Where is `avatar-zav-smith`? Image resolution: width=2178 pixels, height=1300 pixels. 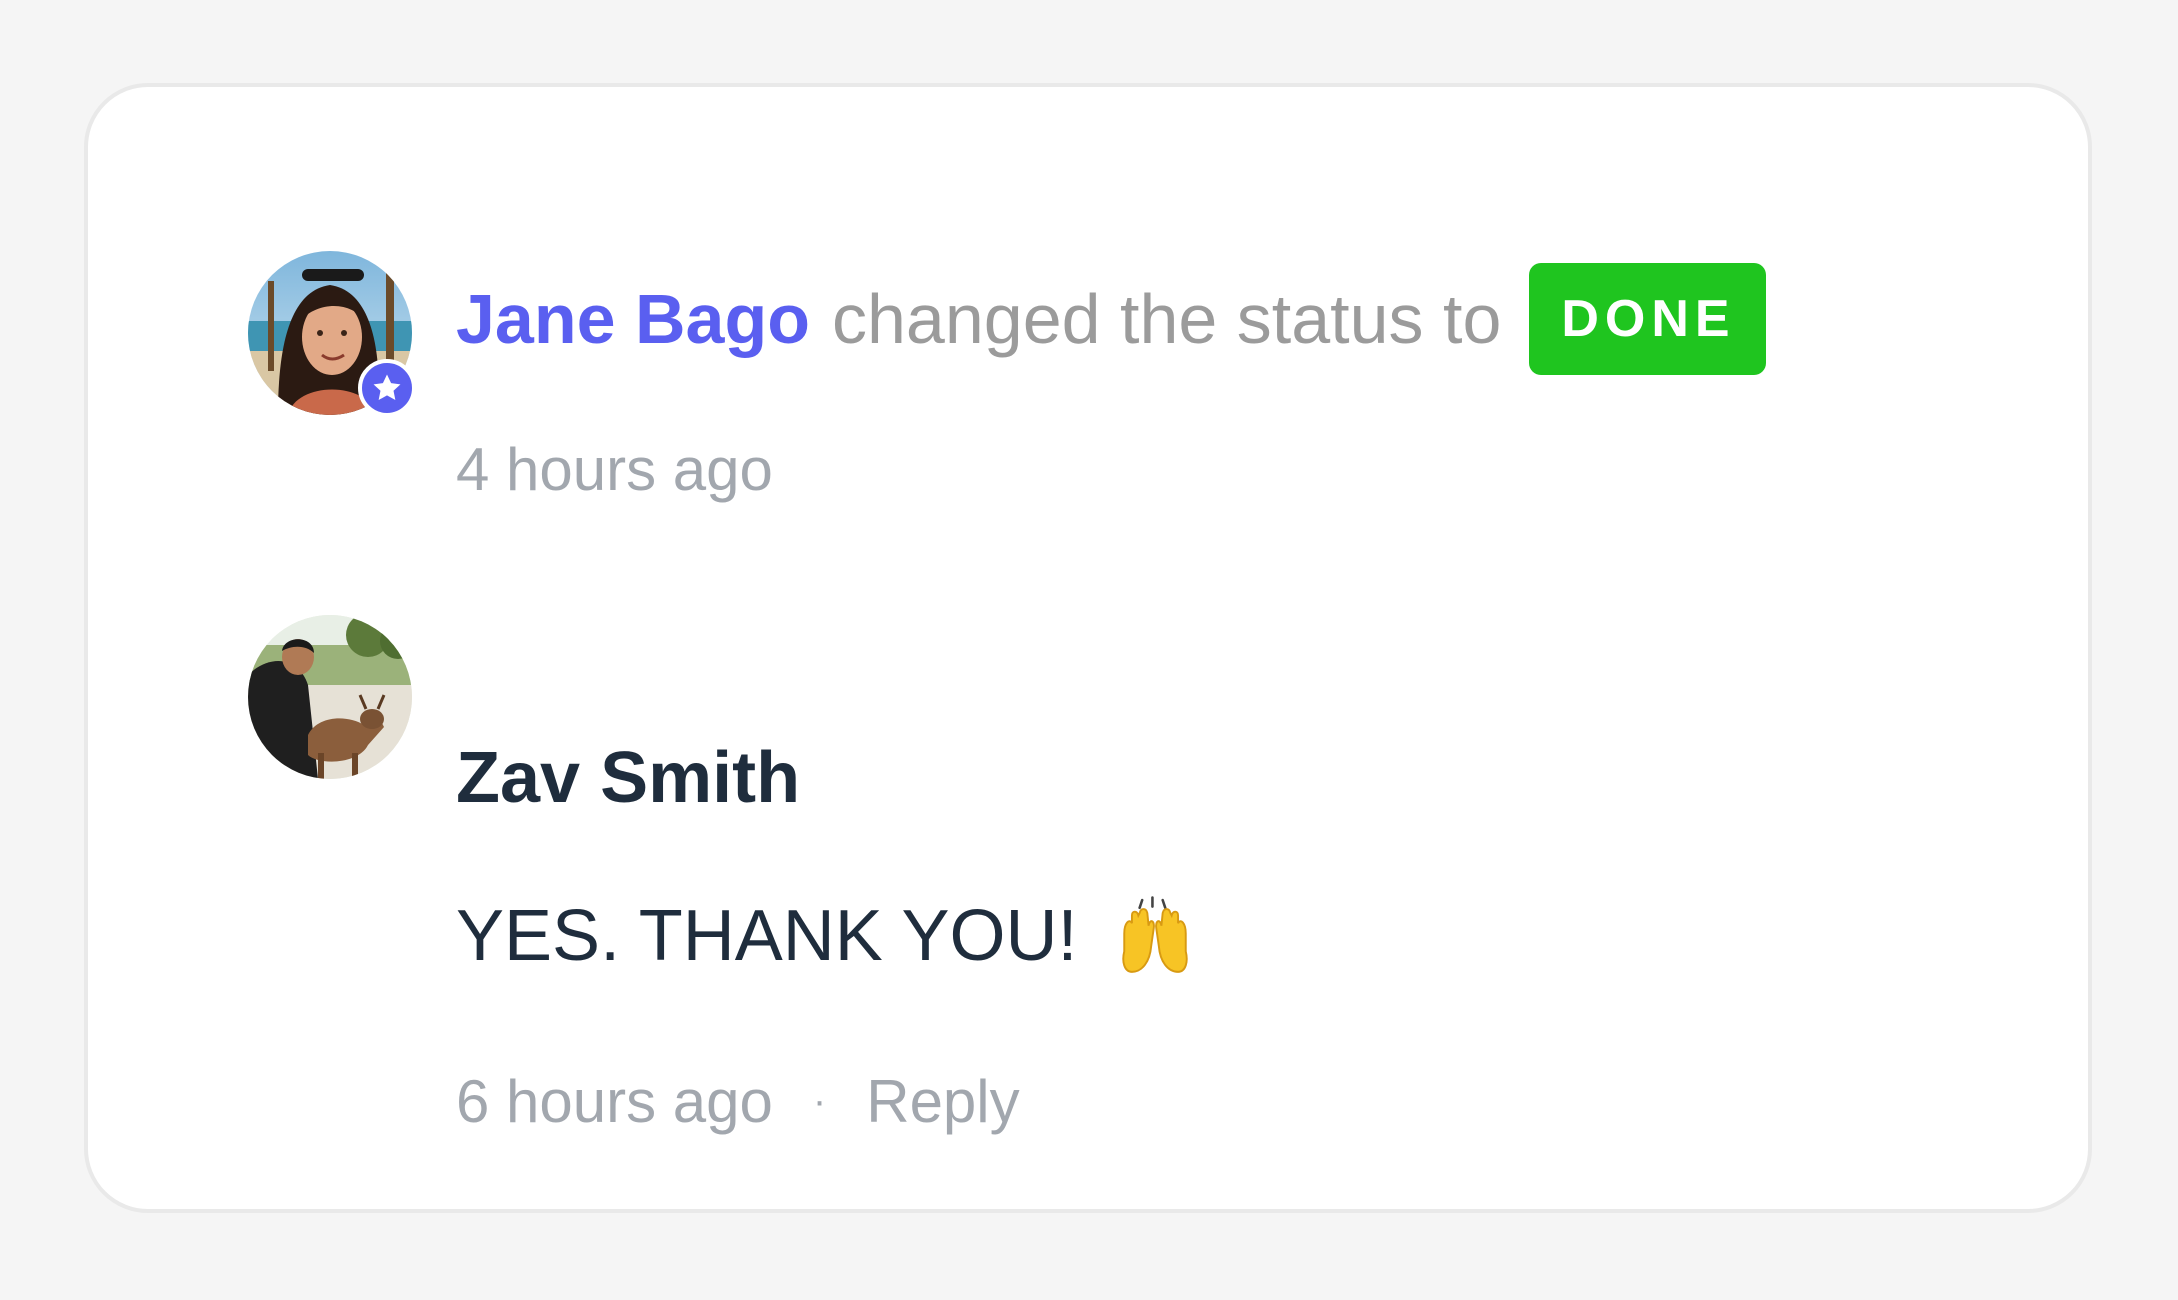 avatar-zav-smith is located at coordinates (330, 697).